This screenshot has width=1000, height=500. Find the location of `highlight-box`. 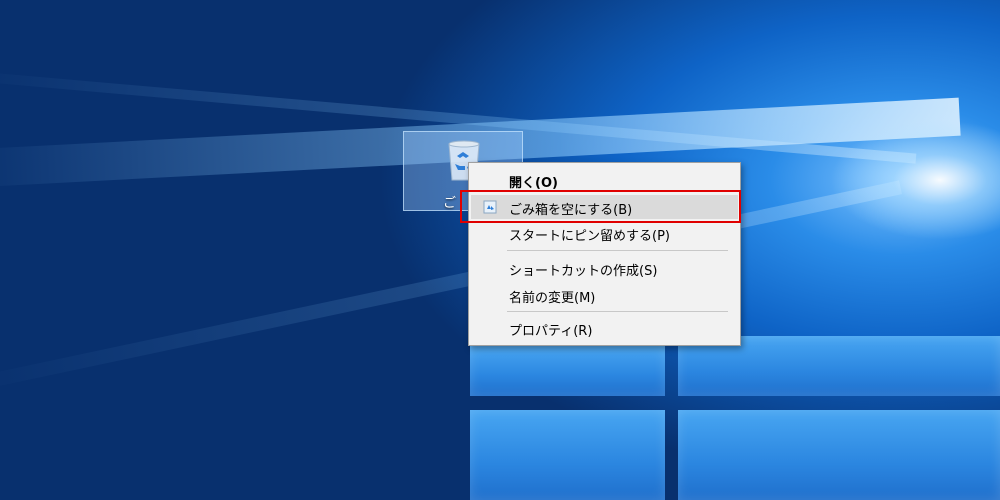

highlight-box is located at coordinates (600, 206).